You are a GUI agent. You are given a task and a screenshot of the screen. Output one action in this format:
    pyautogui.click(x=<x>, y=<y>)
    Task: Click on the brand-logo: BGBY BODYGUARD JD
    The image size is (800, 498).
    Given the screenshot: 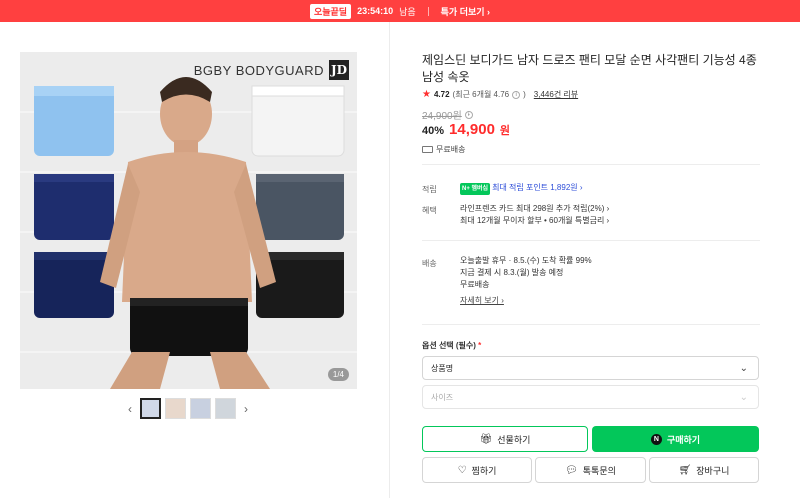 What is the action you would take?
    pyautogui.click(x=271, y=70)
    